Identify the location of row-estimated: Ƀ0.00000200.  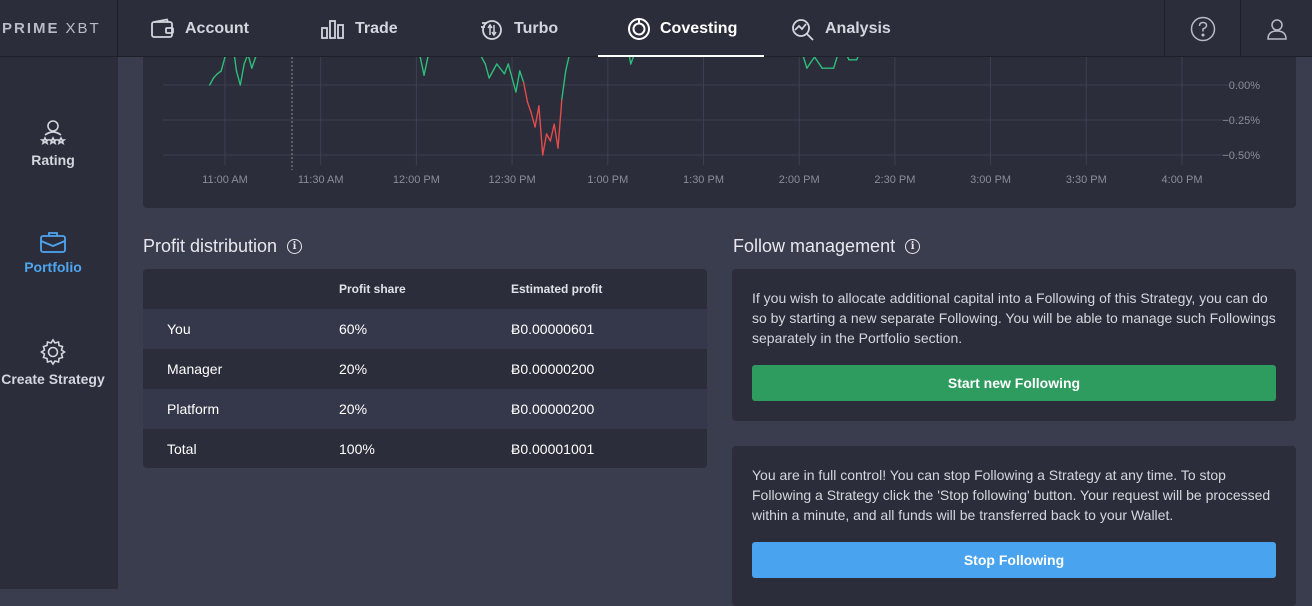
(553, 369).